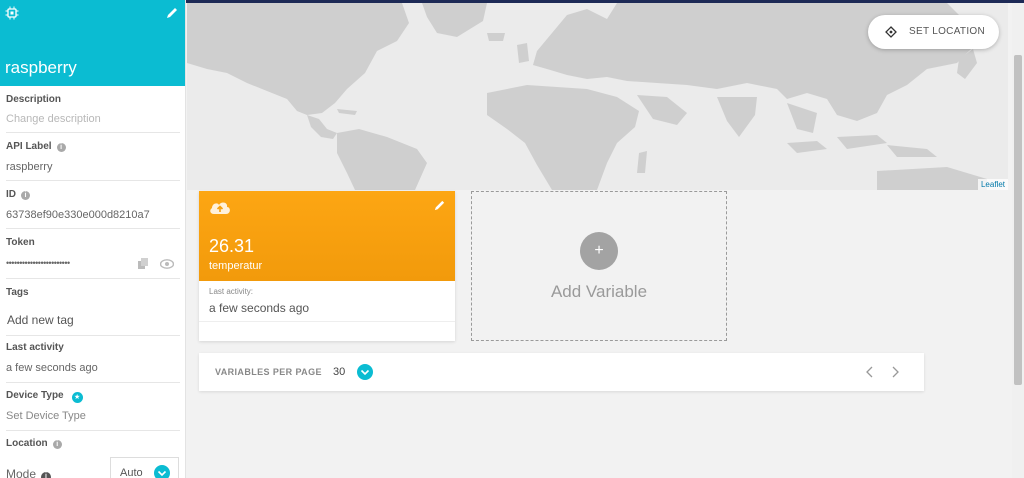 The width and height of the screenshot is (1024, 478). Describe the element at coordinates (144, 467) in the screenshot. I see `mode-select: Auto` at that location.